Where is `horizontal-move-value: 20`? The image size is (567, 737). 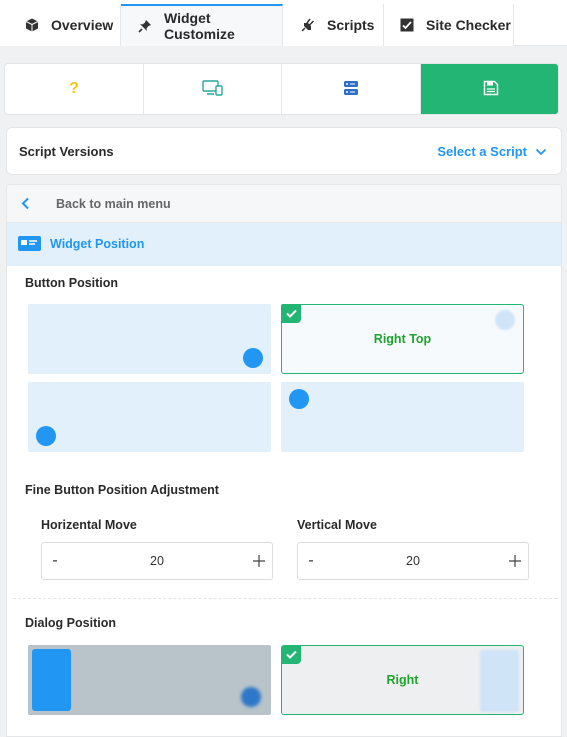 horizontal-move-value: 20 is located at coordinates (157, 561).